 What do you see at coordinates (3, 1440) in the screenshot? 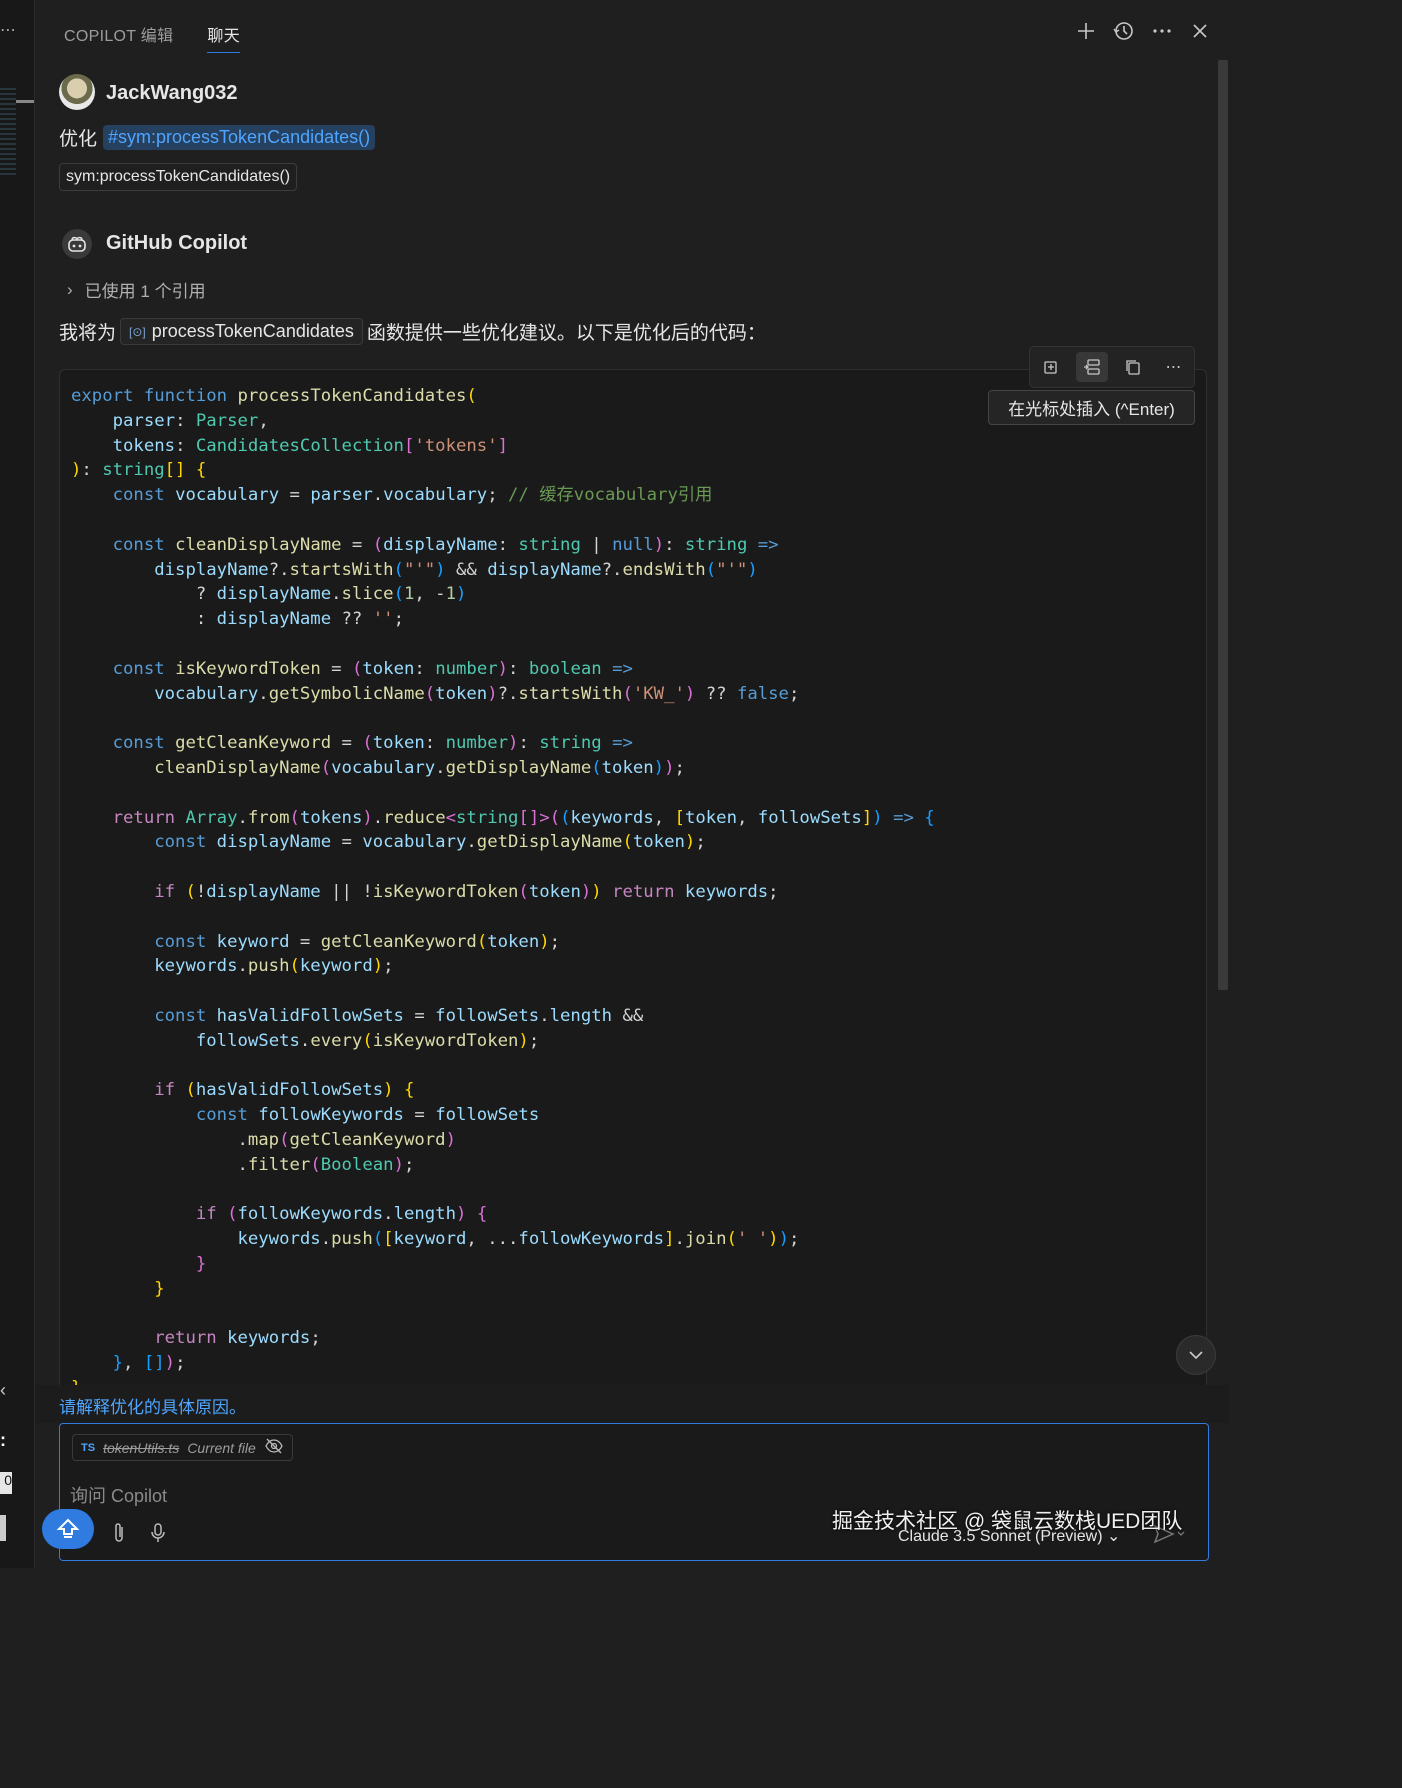
I see `editor-fragment: :` at bounding box center [3, 1440].